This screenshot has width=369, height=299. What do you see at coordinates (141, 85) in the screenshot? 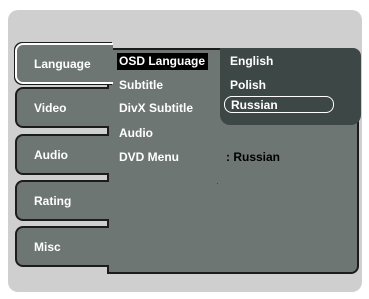
I see `setting-subtitle: Subtitle` at bounding box center [141, 85].